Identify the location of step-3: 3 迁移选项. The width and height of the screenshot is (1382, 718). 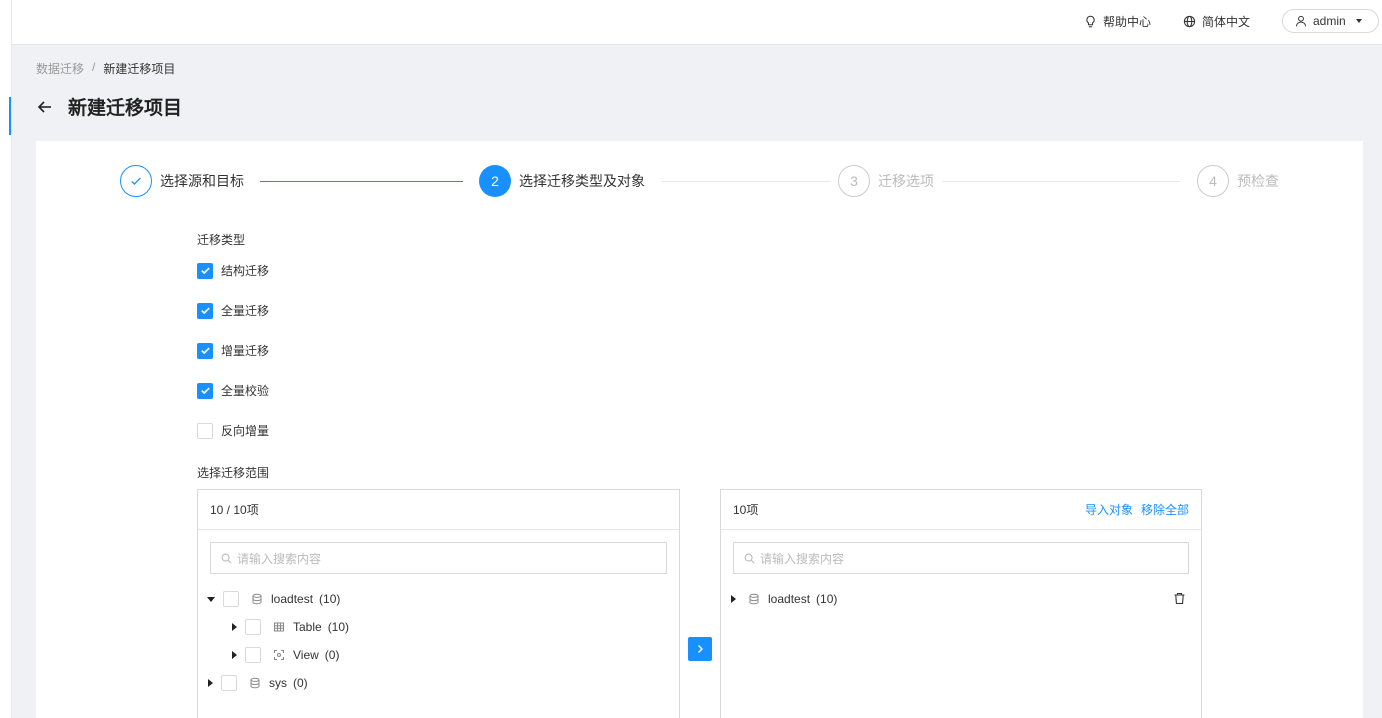
(886, 181).